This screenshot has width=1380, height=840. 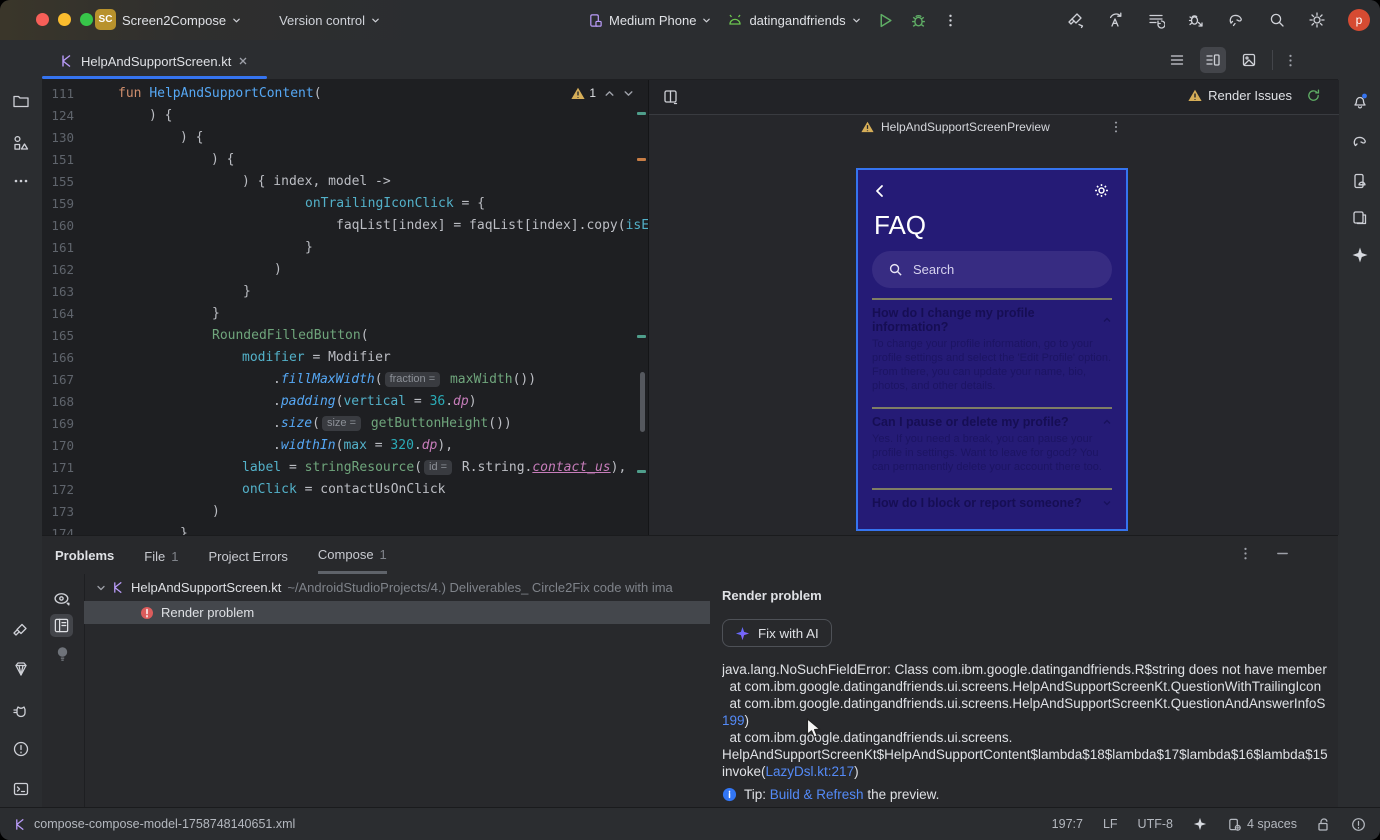 What do you see at coordinates (154, 824) in the screenshot?
I see `status-file: compose-compose-model-1758748140651.xml` at bounding box center [154, 824].